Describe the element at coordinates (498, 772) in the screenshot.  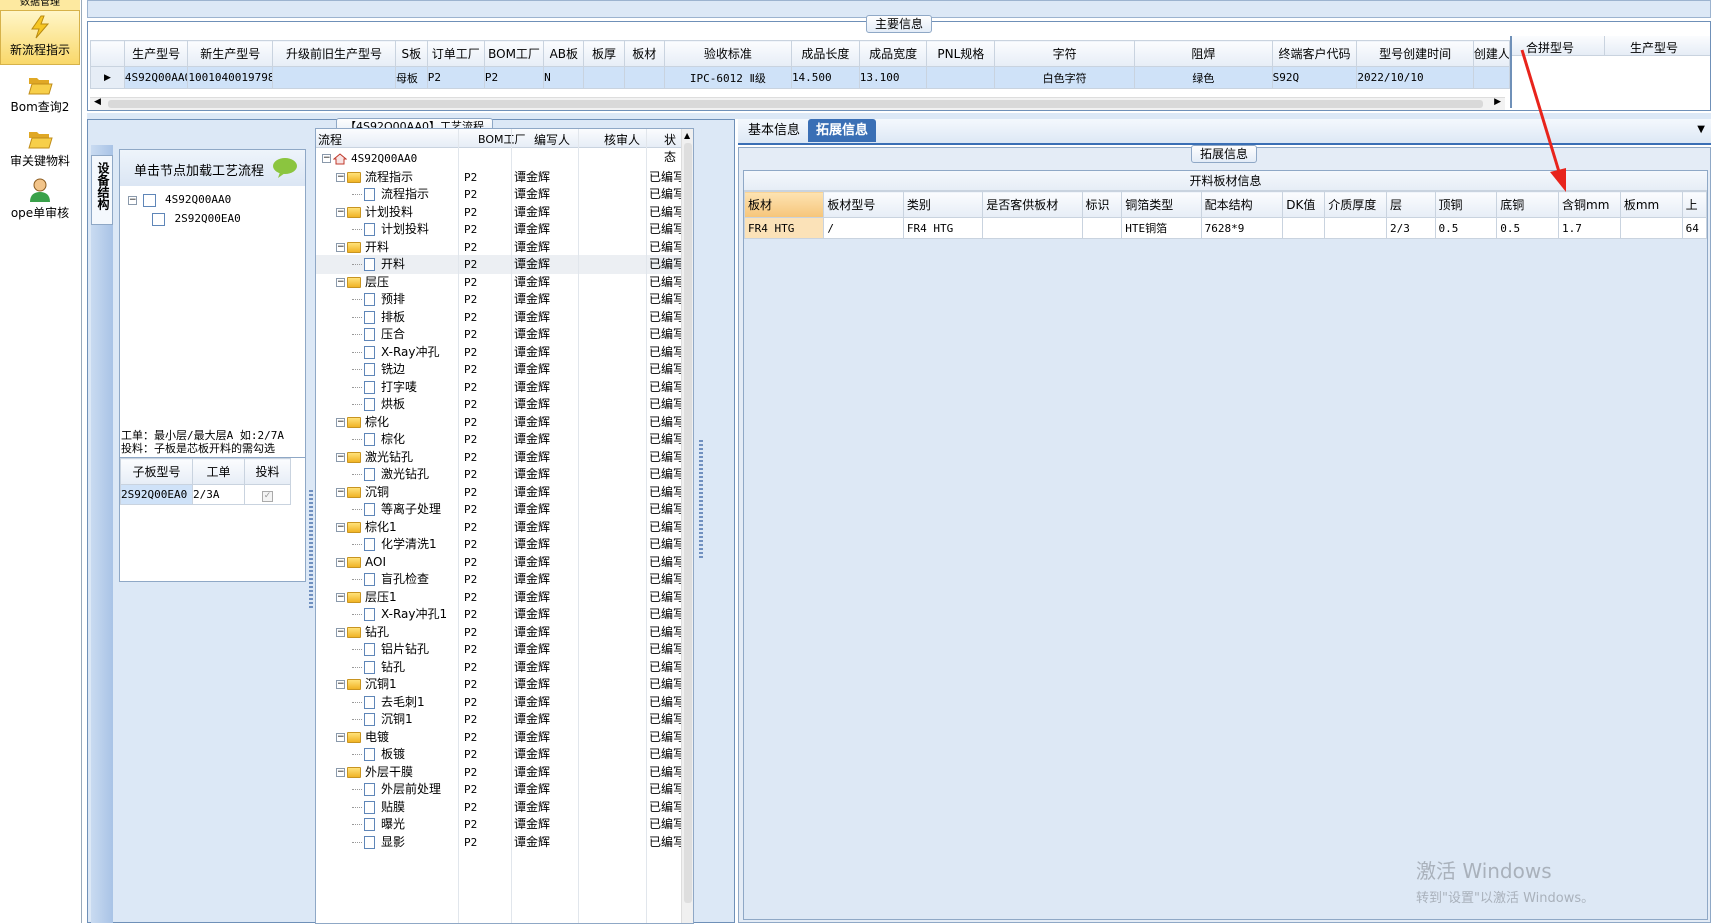
I see `flow-row: − 外层干膜 P2 谭金辉 已编写` at that location.